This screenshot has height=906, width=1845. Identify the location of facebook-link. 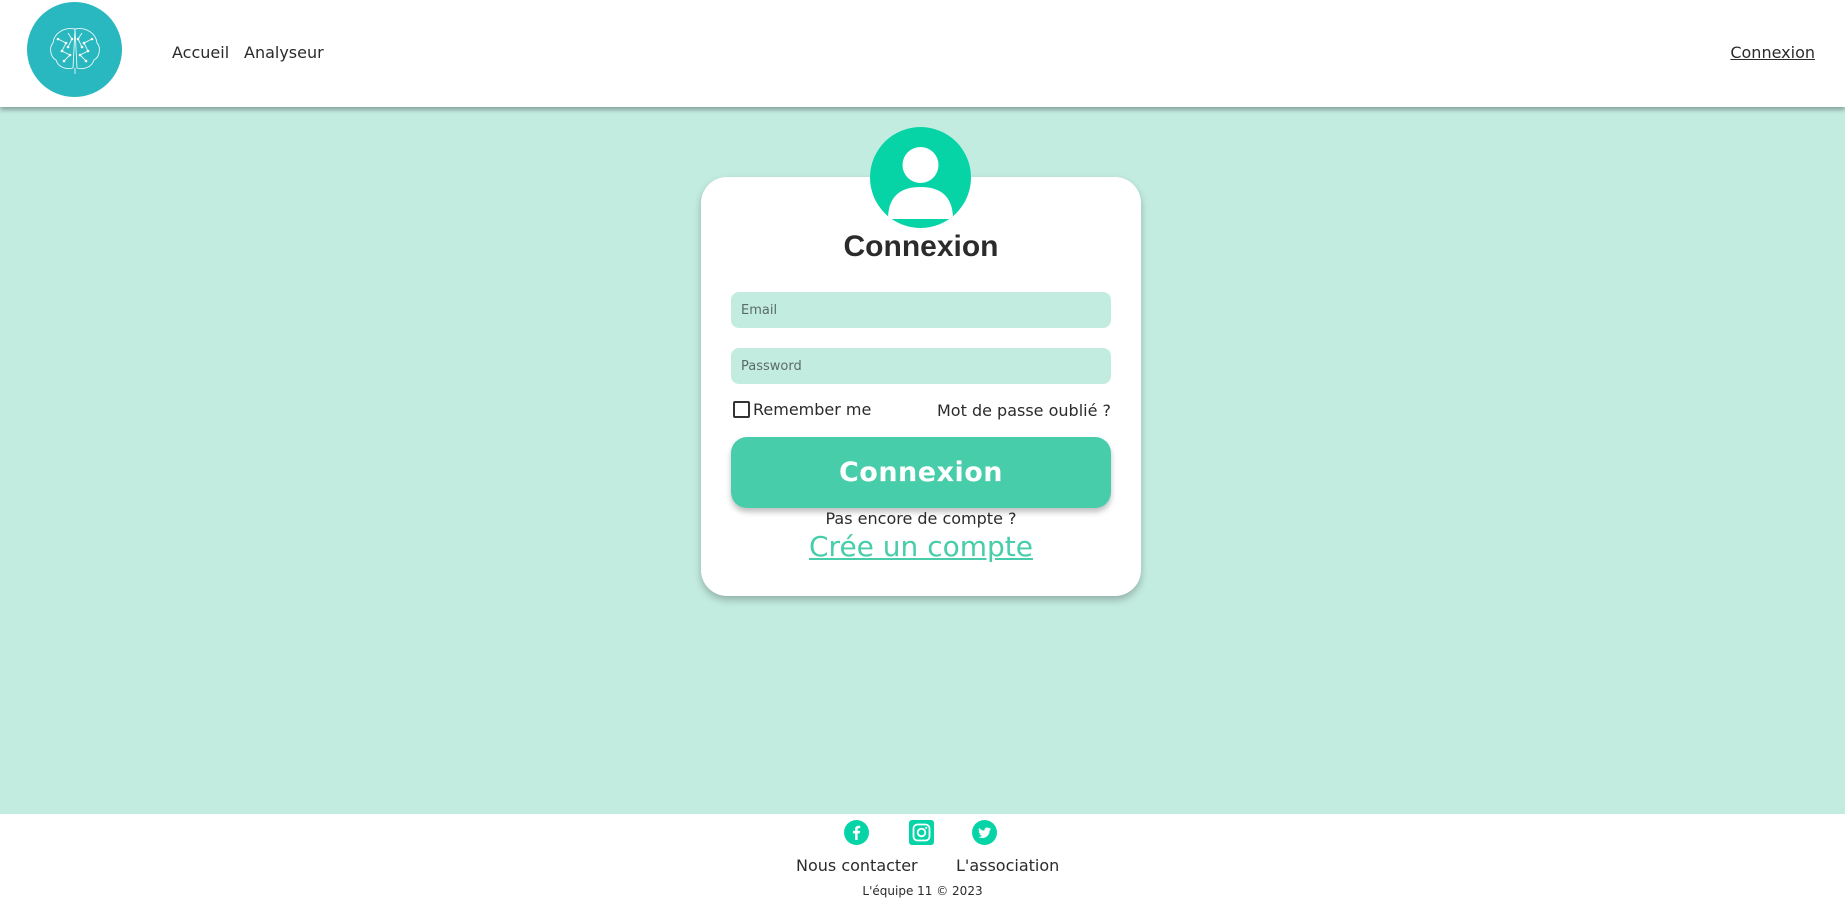
(856, 832).